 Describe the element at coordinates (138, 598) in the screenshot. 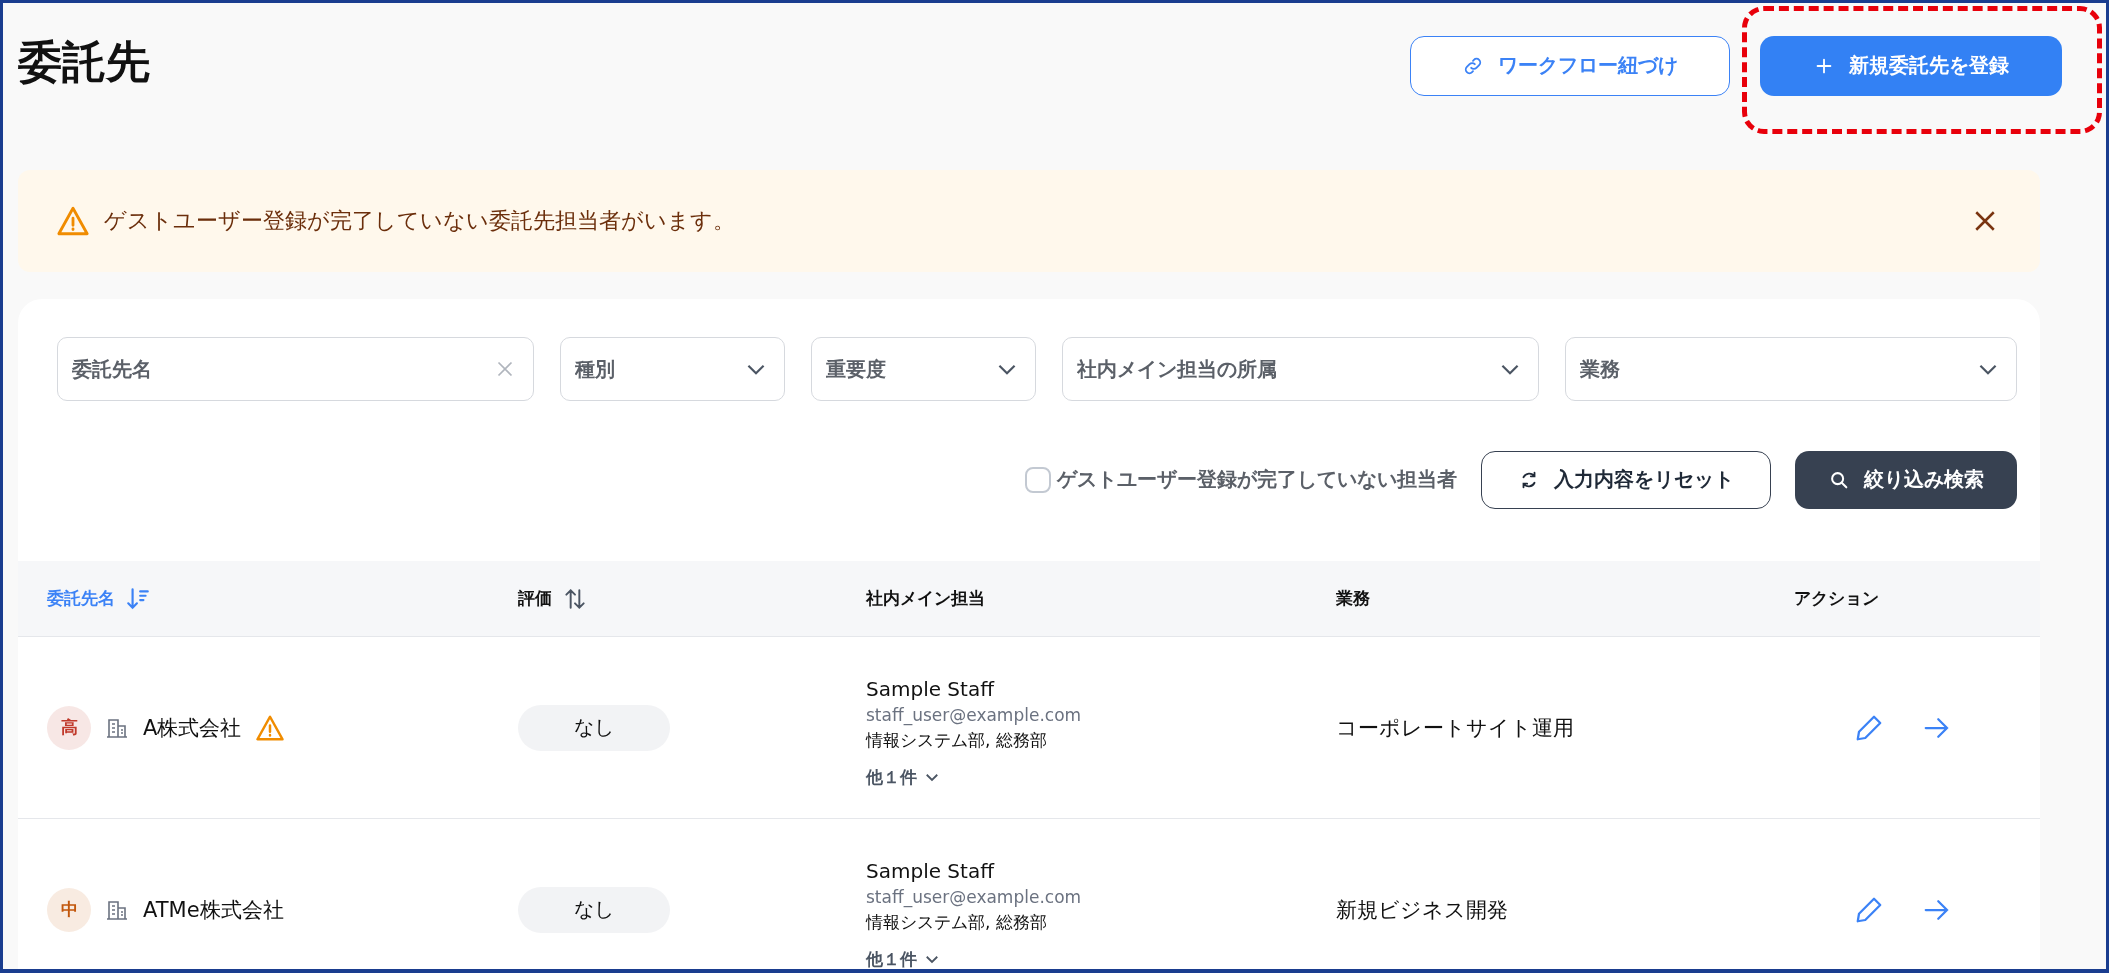

I see `sort-descending-icon` at that location.